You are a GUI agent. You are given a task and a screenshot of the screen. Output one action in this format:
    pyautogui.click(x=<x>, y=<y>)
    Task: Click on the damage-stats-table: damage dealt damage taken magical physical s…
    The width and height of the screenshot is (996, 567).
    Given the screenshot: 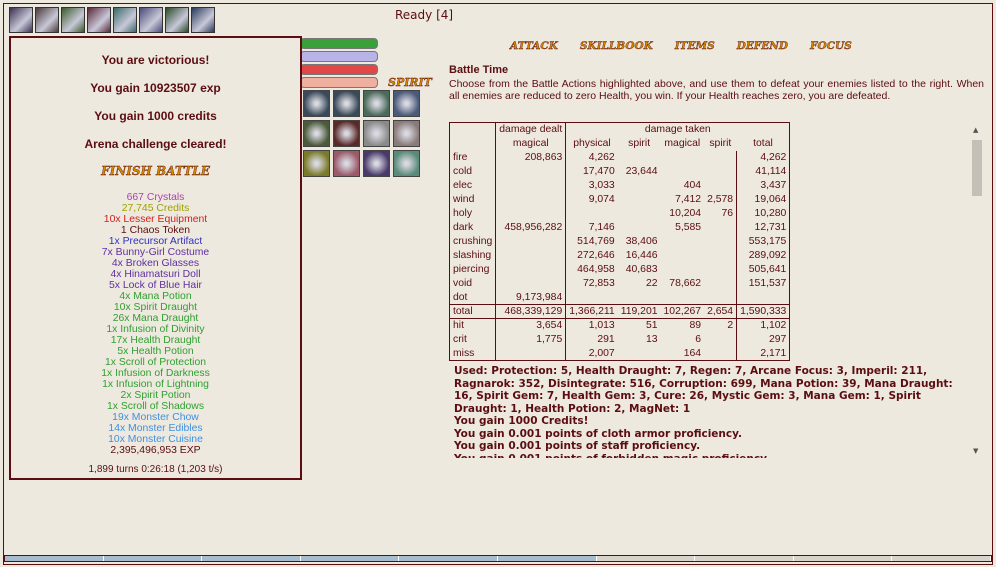 What is the action you would take?
    pyautogui.click(x=620, y=241)
    